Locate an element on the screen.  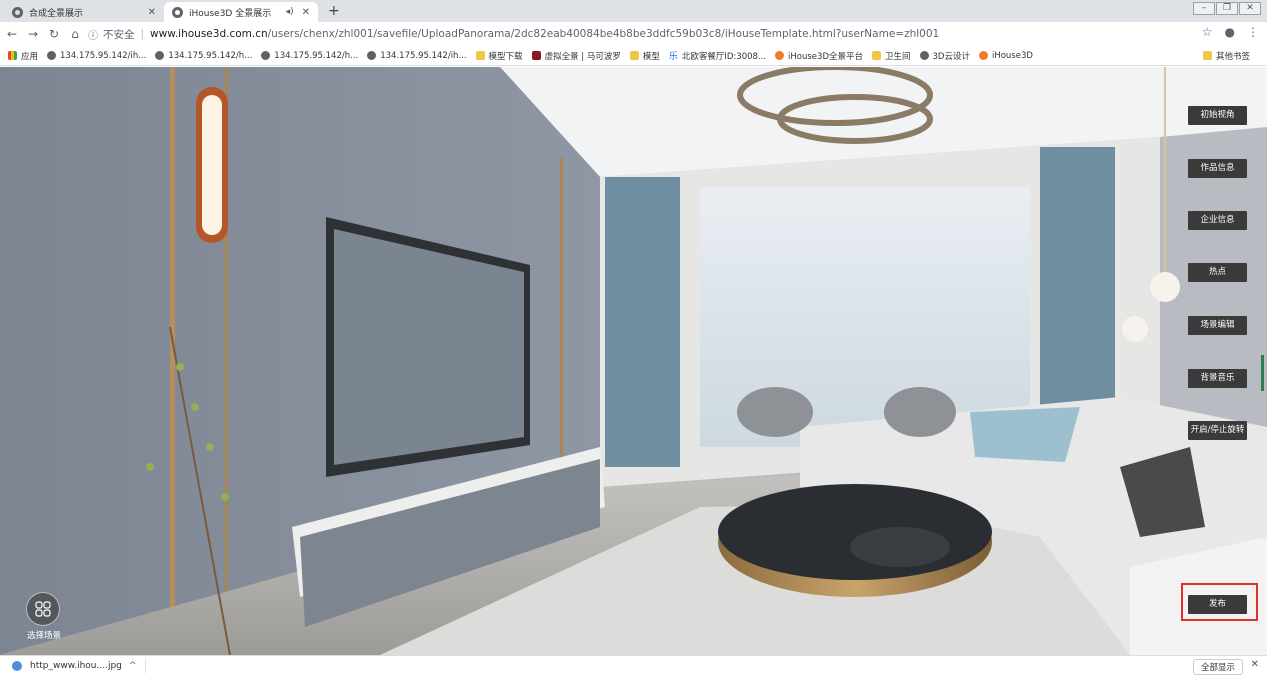
url-host: www.ihouse3d.com.cn is located at coordinates (209, 34).